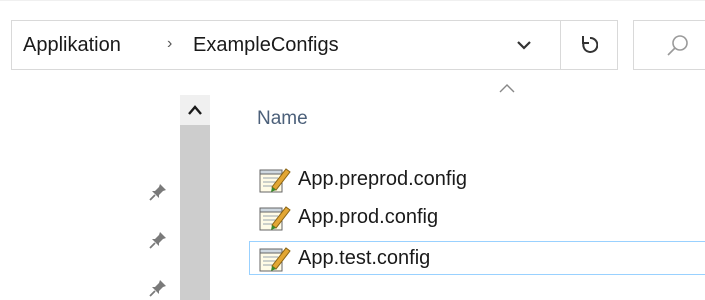  Describe the element at coordinates (507, 88) in the screenshot. I see `sort-ascending-icon` at that location.